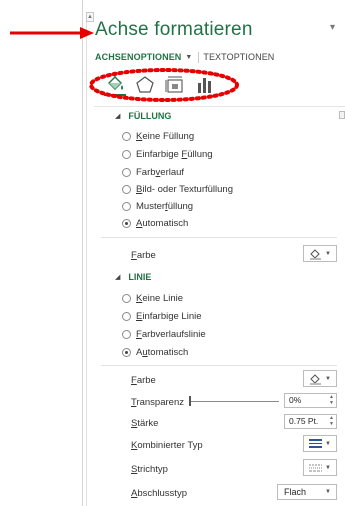 The height and width of the screenshot is (506, 345). Describe the element at coordinates (174, 154) in the screenshot. I see `radio-label: Einfarbige Füllung` at that location.